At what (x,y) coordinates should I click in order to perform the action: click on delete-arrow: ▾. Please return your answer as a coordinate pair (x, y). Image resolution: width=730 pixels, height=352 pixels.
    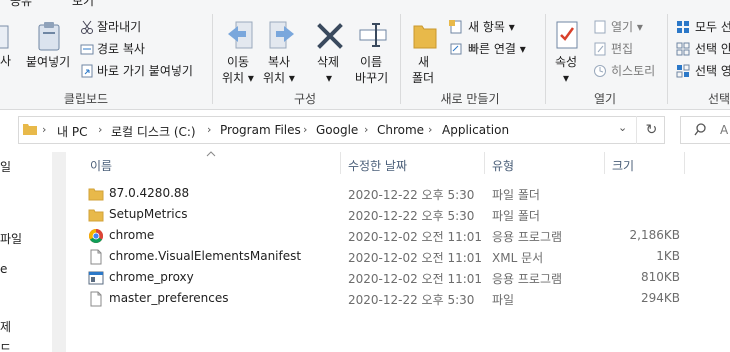
    Looking at the image, I should click on (329, 78).